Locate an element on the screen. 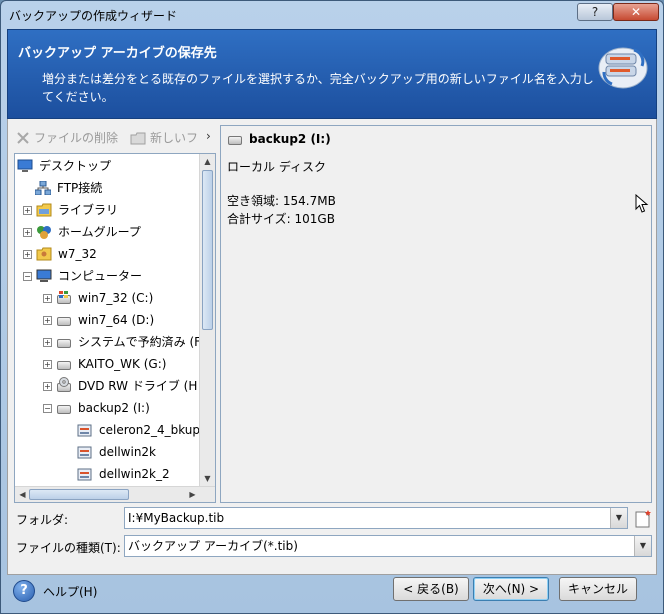  toolbar-overflow-icon: › is located at coordinates (208, 136).